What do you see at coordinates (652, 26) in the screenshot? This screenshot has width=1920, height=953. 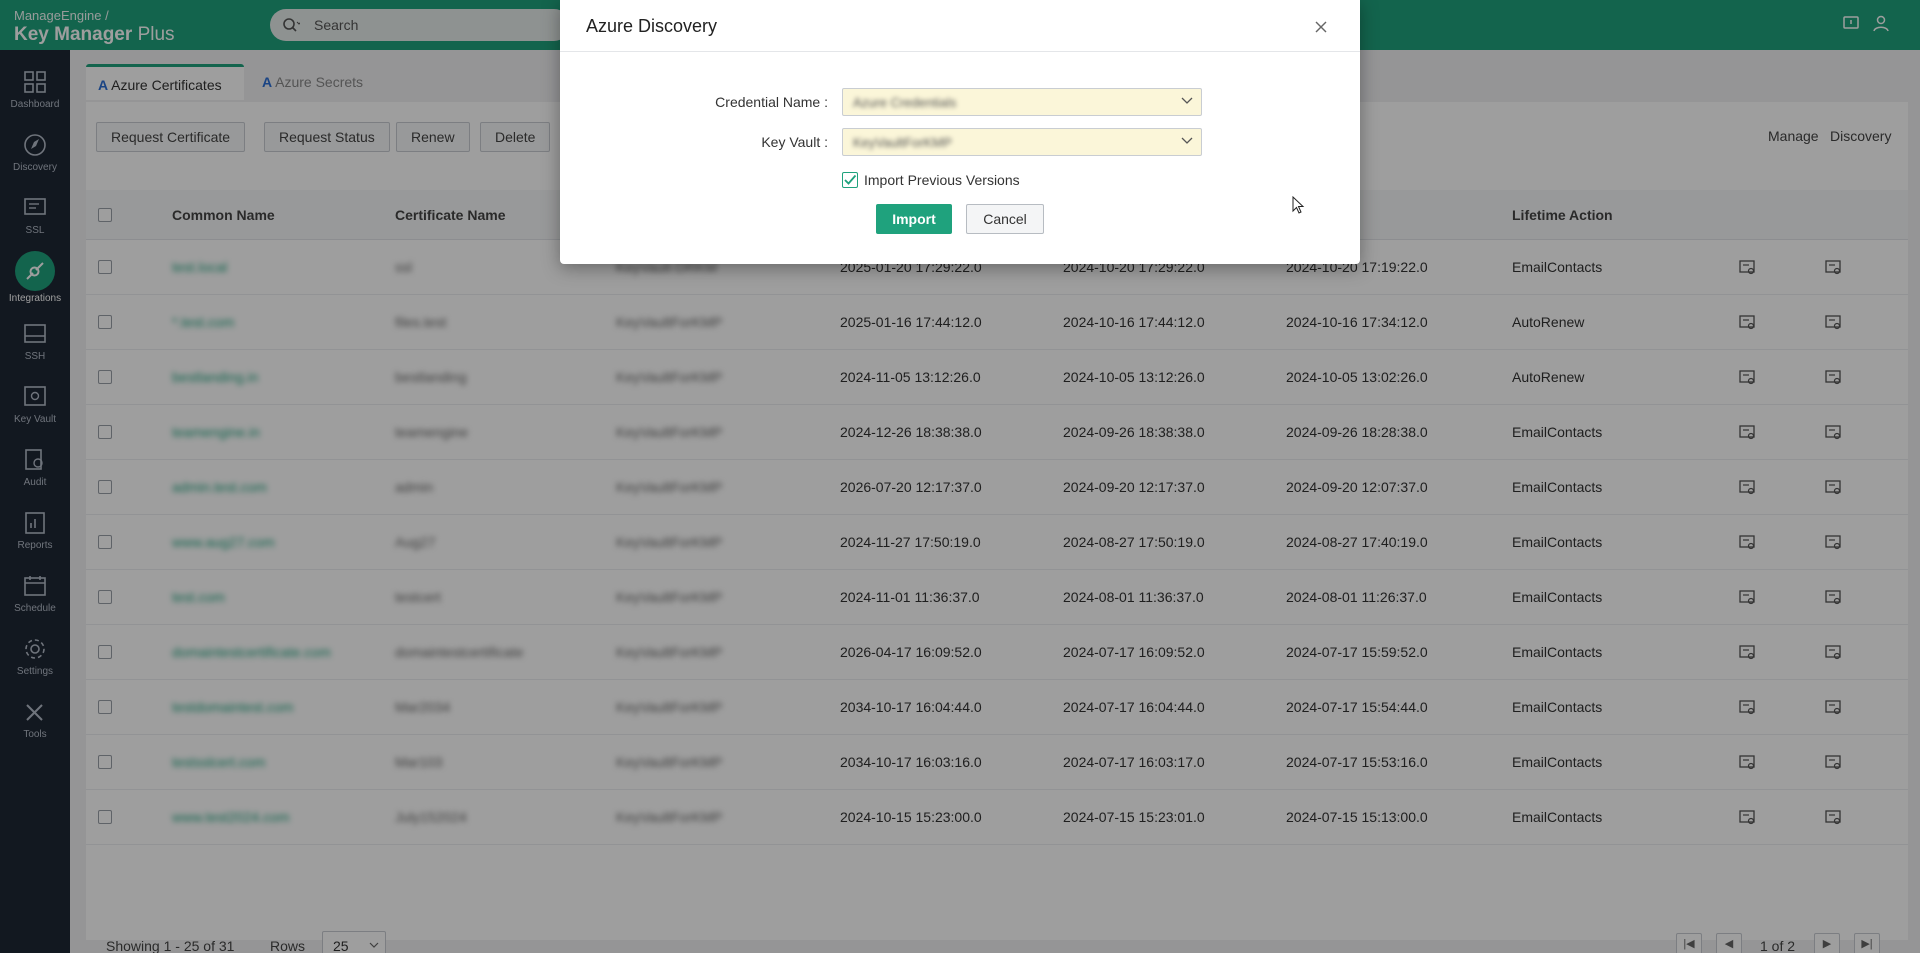 I see `dialog-title: Azure Discovery` at bounding box center [652, 26].